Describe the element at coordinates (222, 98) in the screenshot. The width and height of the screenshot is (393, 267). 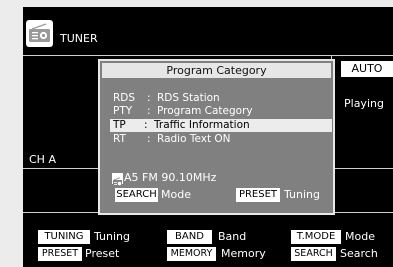
I see `list-item-rds: RDS : RDS Station` at that location.